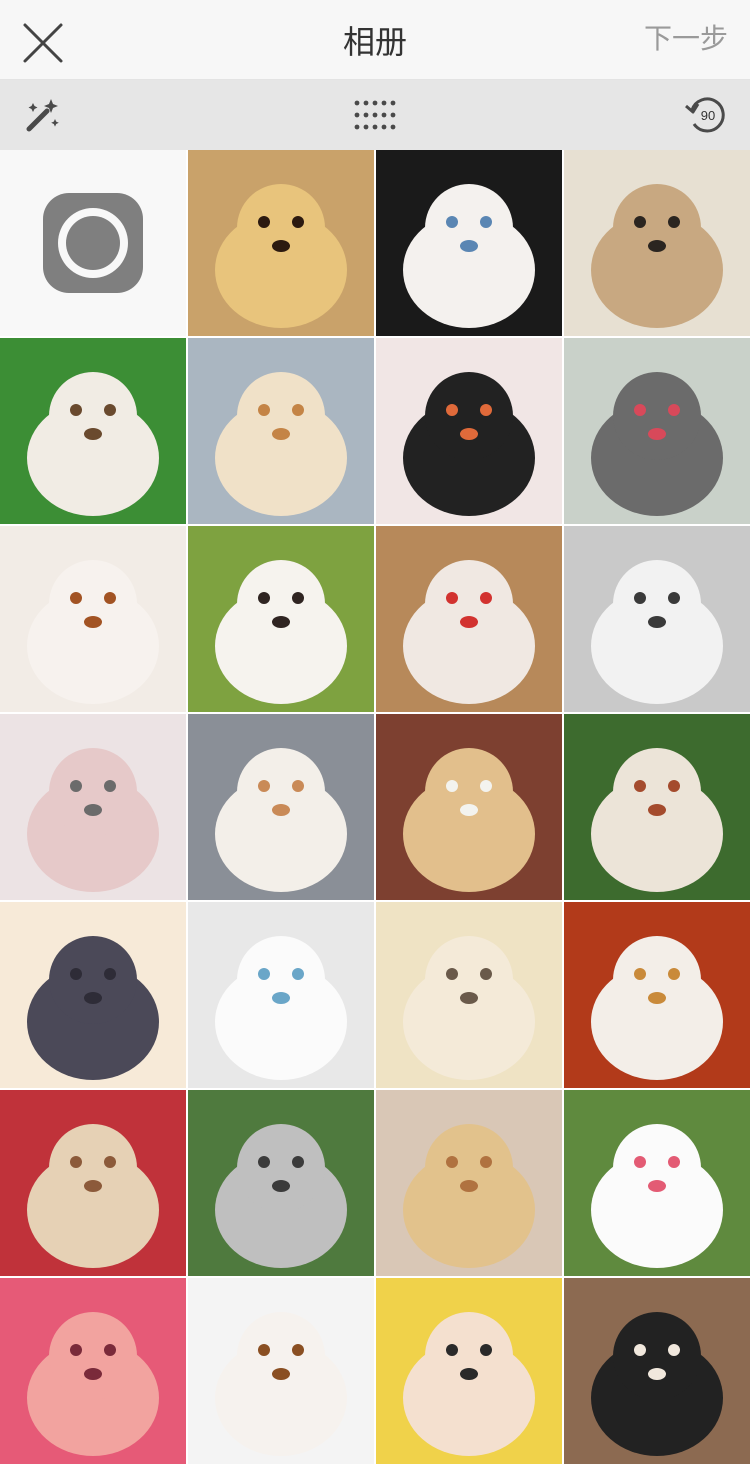 This screenshot has width=750, height=1464. What do you see at coordinates (43, 115) in the screenshot?
I see `magic-wand-icon` at bounding box center [43, 115].